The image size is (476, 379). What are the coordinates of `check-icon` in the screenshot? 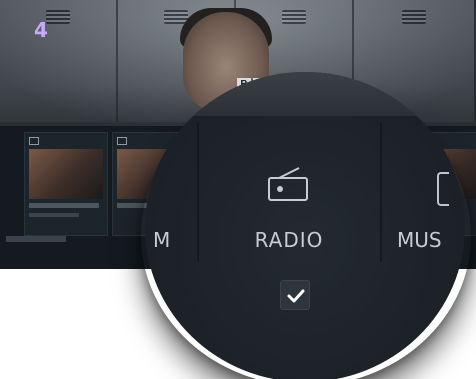 It's located at (296, 296).